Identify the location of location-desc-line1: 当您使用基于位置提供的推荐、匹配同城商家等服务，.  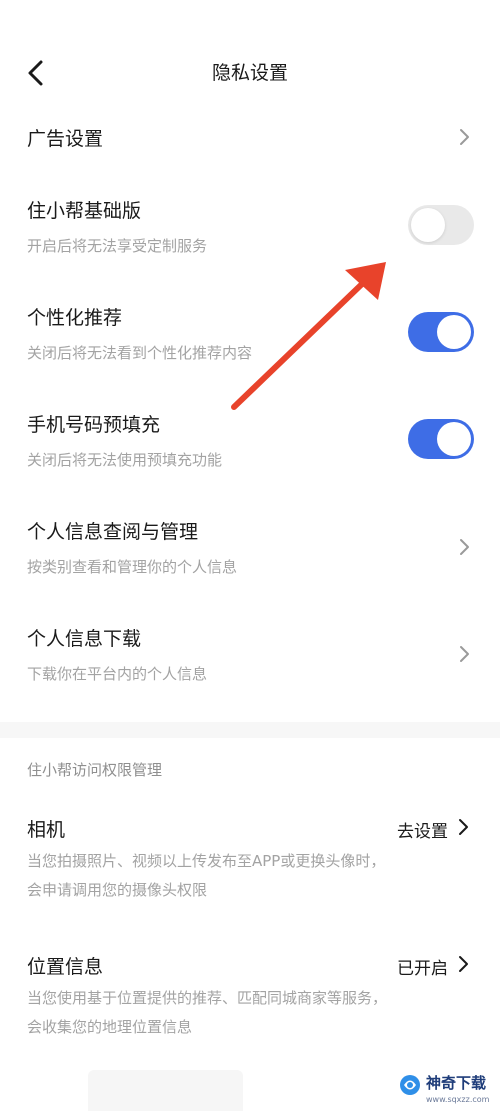
(207, 998).